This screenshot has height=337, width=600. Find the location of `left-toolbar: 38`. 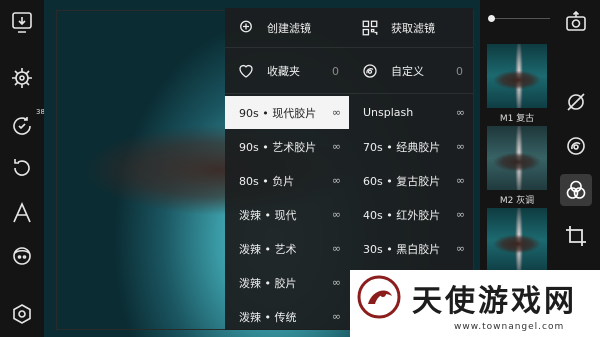

left-toolbar: 38 is located at coordinates (22, 168).